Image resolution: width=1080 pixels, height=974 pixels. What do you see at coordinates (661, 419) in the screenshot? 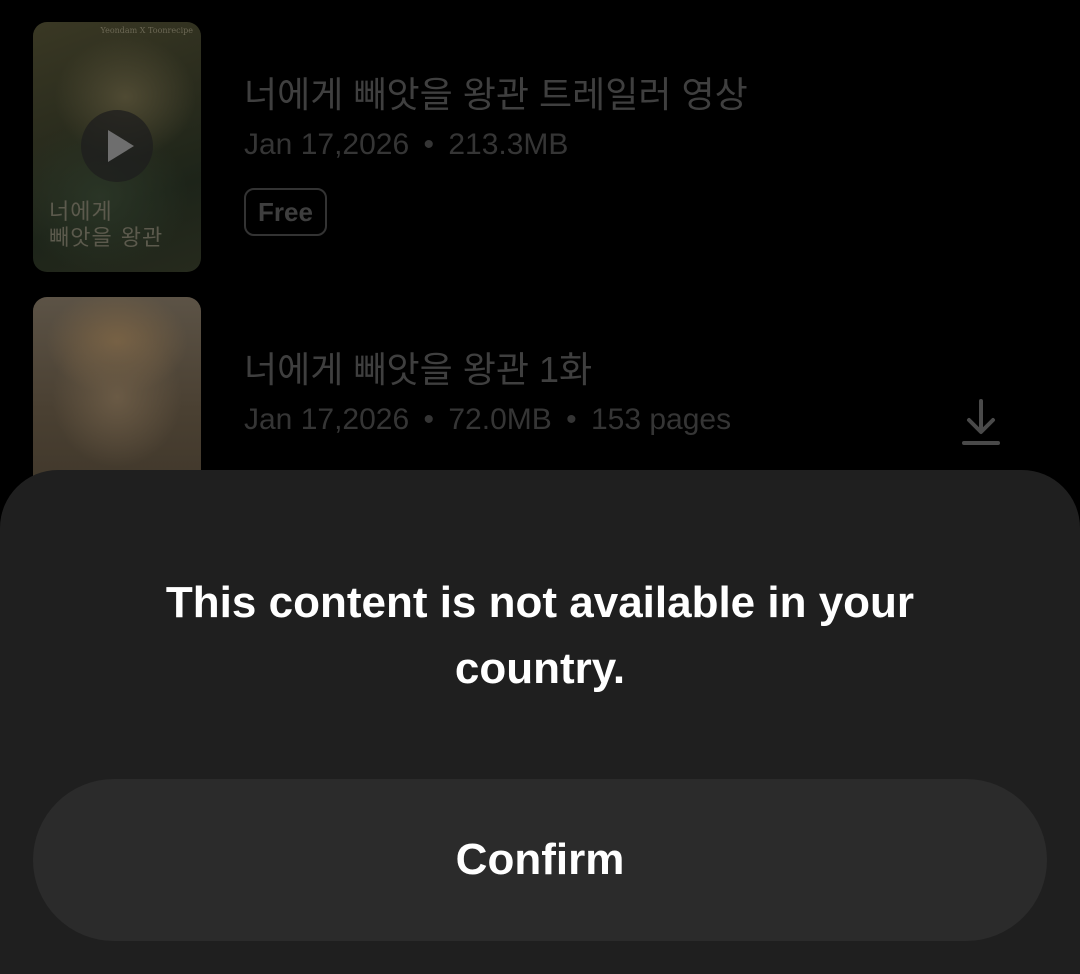
I see `episode-pages: 153 pages` at bounding box center [661, 419].